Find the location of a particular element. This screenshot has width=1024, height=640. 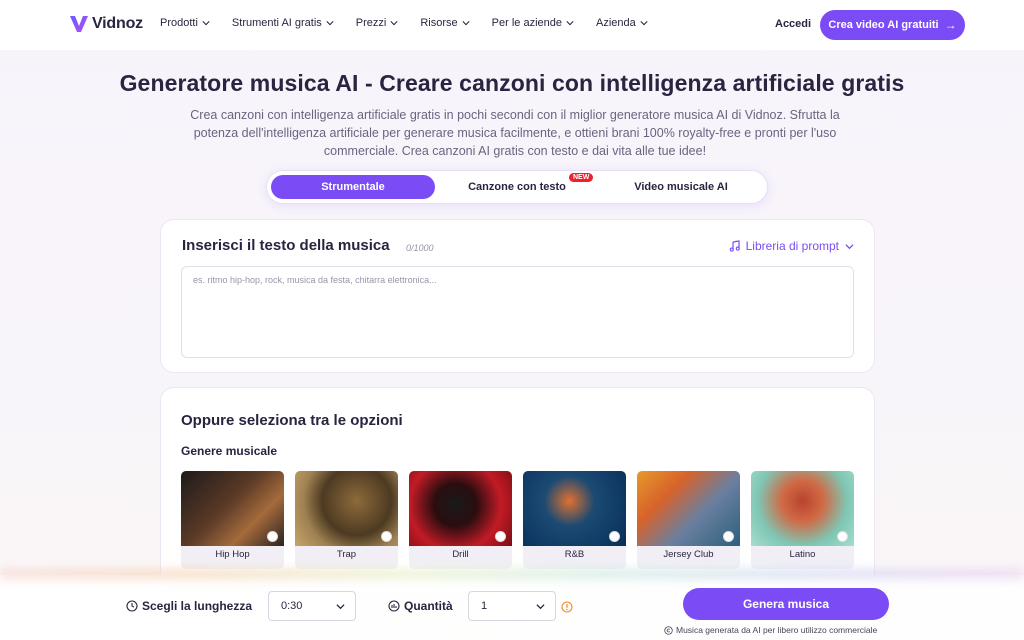

length-value: 0:30 is located at coordinates (292, 606).